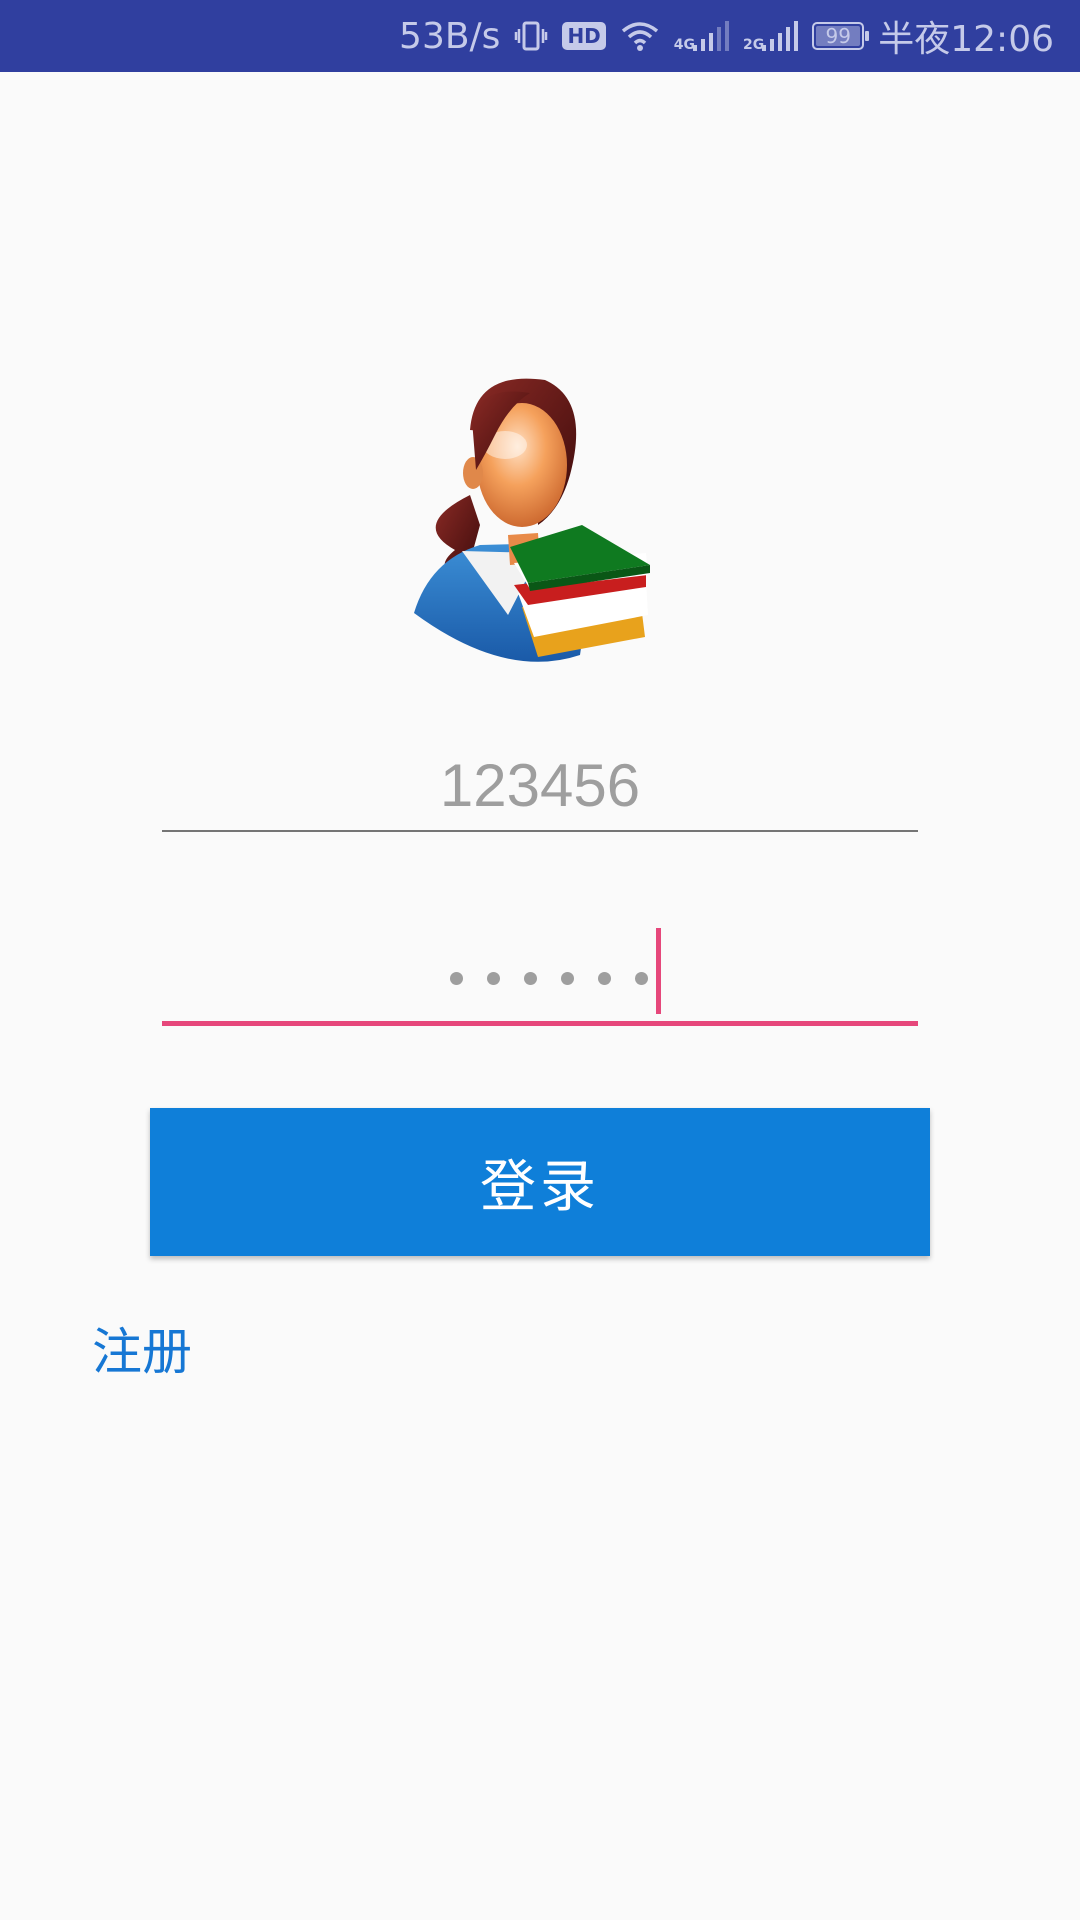 The width and height of the screenshot is (1080, 1920). What do you see at coordinates (450, 36) in the screenshot?
I see `net-speed: 53B/s` at bounding box center [450, 36].